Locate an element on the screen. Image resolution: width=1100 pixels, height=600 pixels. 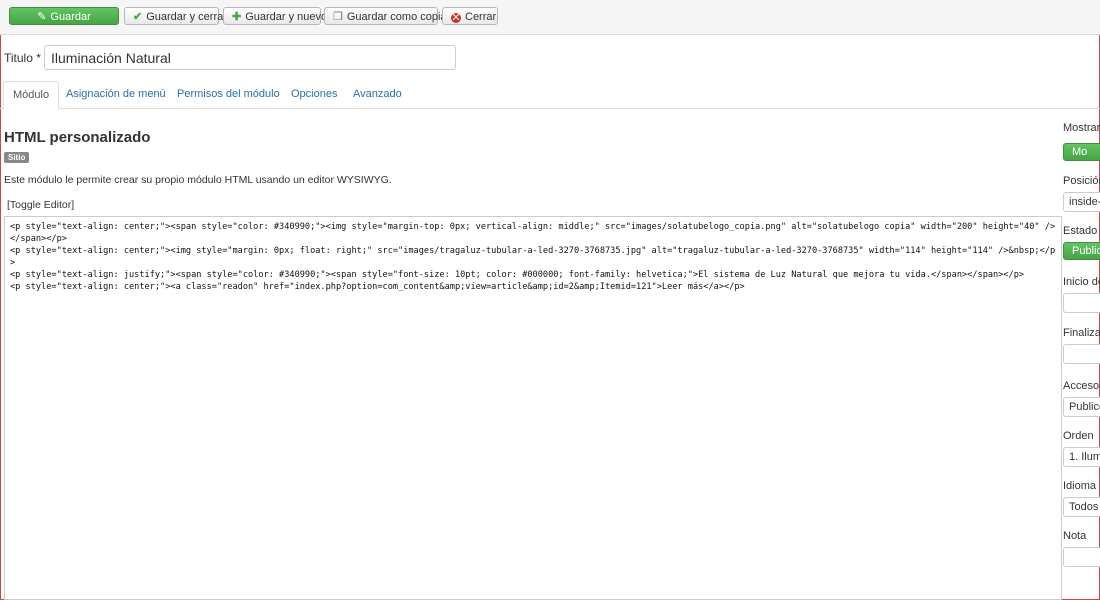
cancel-icon: ✕ is located at coordinates (456, 18).